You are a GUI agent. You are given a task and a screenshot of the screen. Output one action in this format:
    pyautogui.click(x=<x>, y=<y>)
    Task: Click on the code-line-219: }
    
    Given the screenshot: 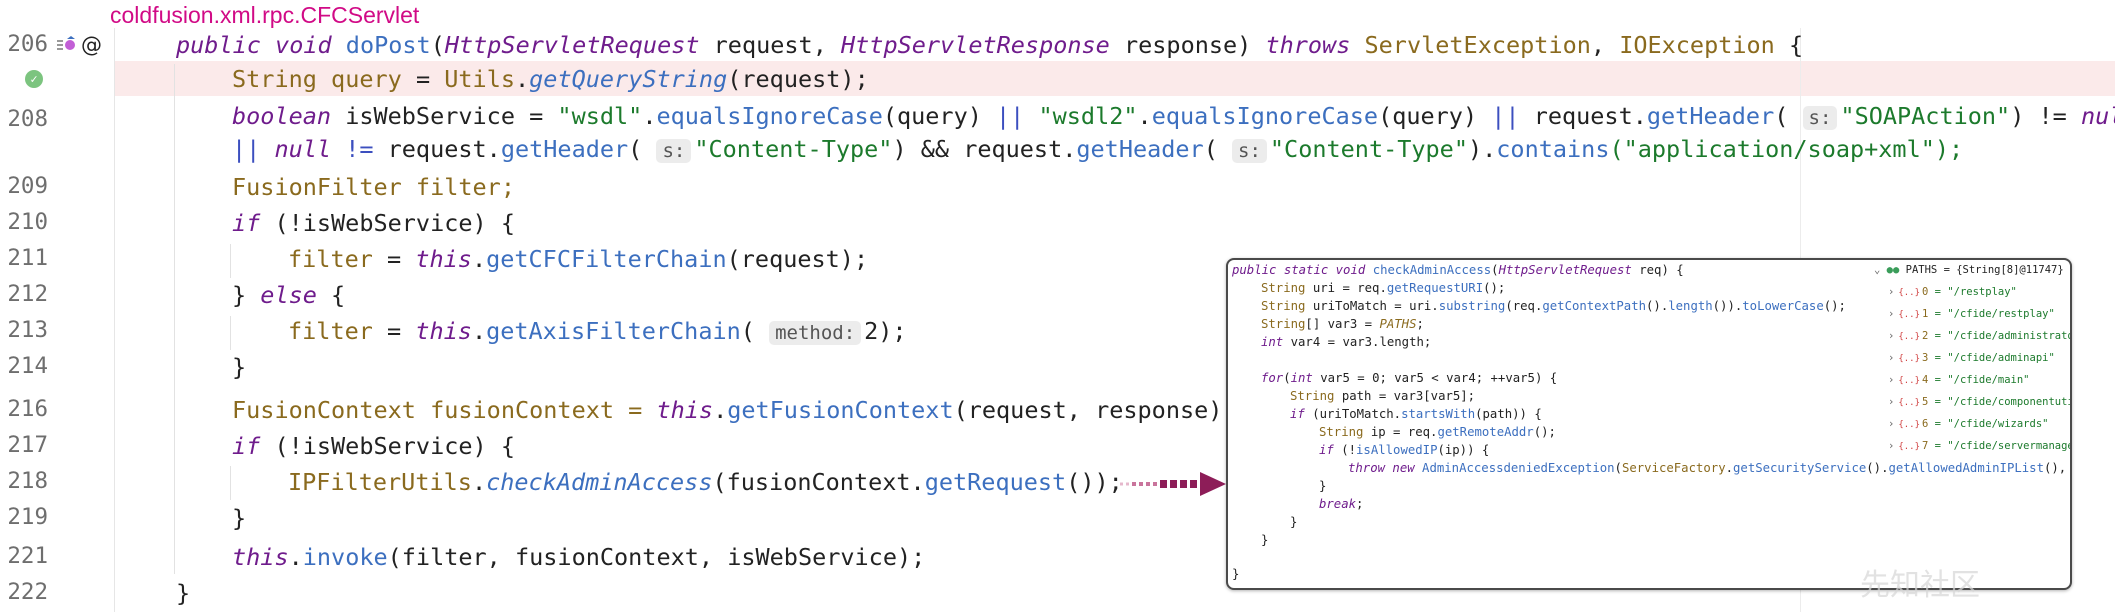 What is the action you would take?
    pyautogui.click(x=239, y=518)
    